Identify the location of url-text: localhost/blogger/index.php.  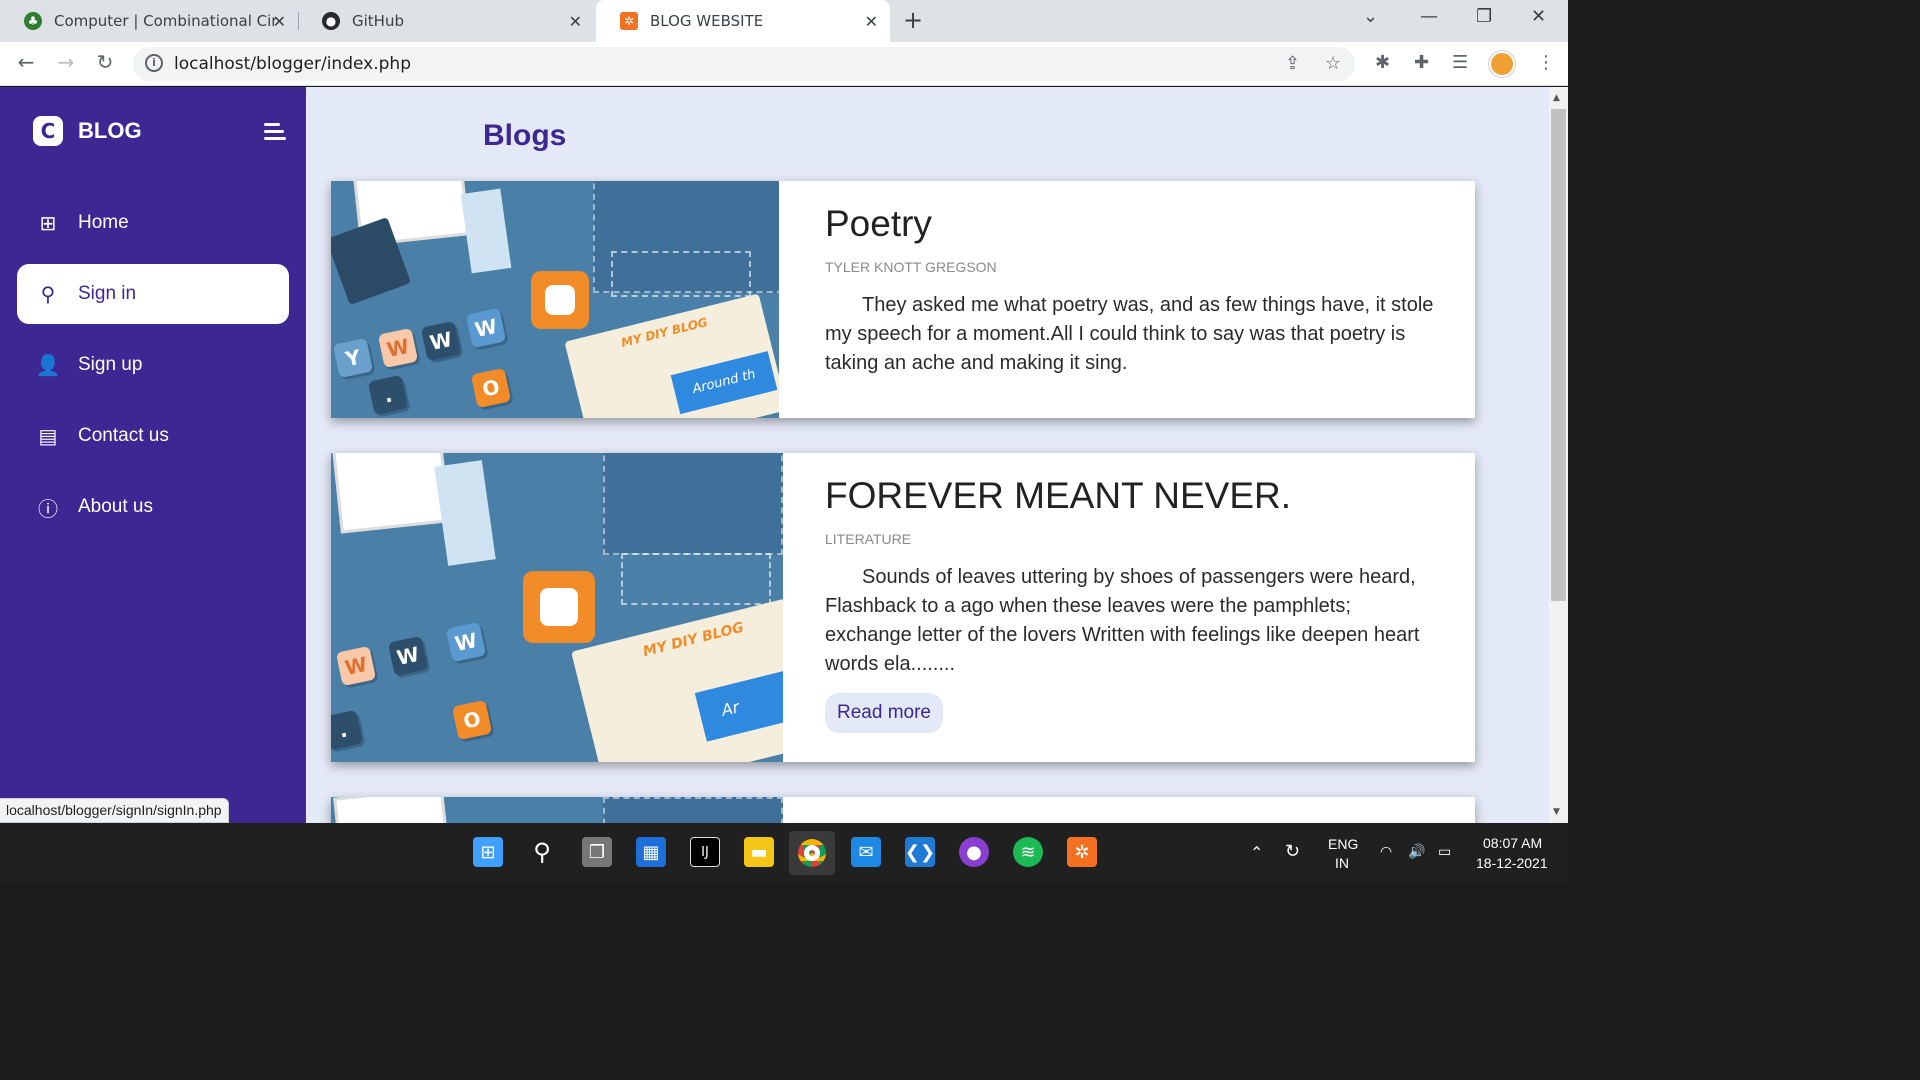
(292, 64).